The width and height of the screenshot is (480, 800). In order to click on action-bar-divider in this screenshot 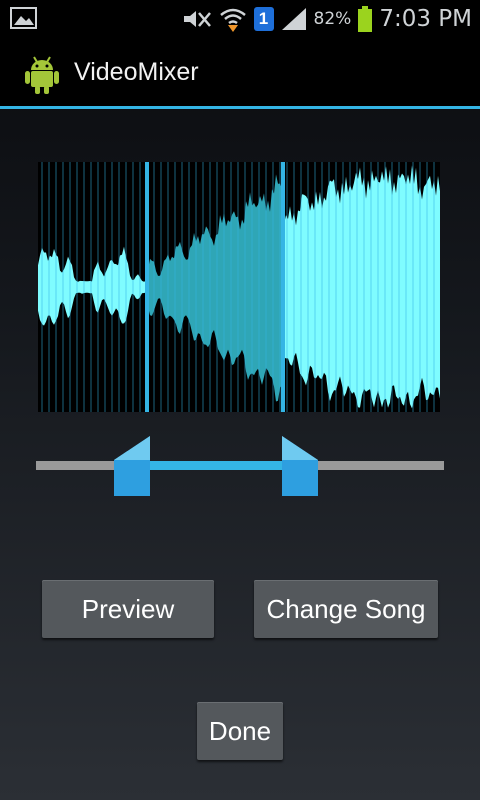, I will do `click(240, 107)`.